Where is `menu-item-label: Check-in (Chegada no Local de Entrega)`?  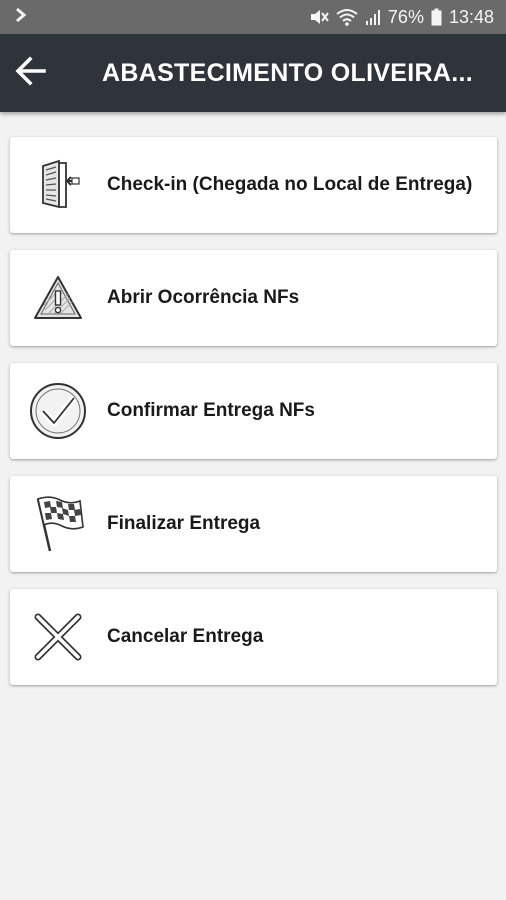
menu-item-label: Check-in (Chegada no Local de Entrega) is located at coordinates (290, 184).